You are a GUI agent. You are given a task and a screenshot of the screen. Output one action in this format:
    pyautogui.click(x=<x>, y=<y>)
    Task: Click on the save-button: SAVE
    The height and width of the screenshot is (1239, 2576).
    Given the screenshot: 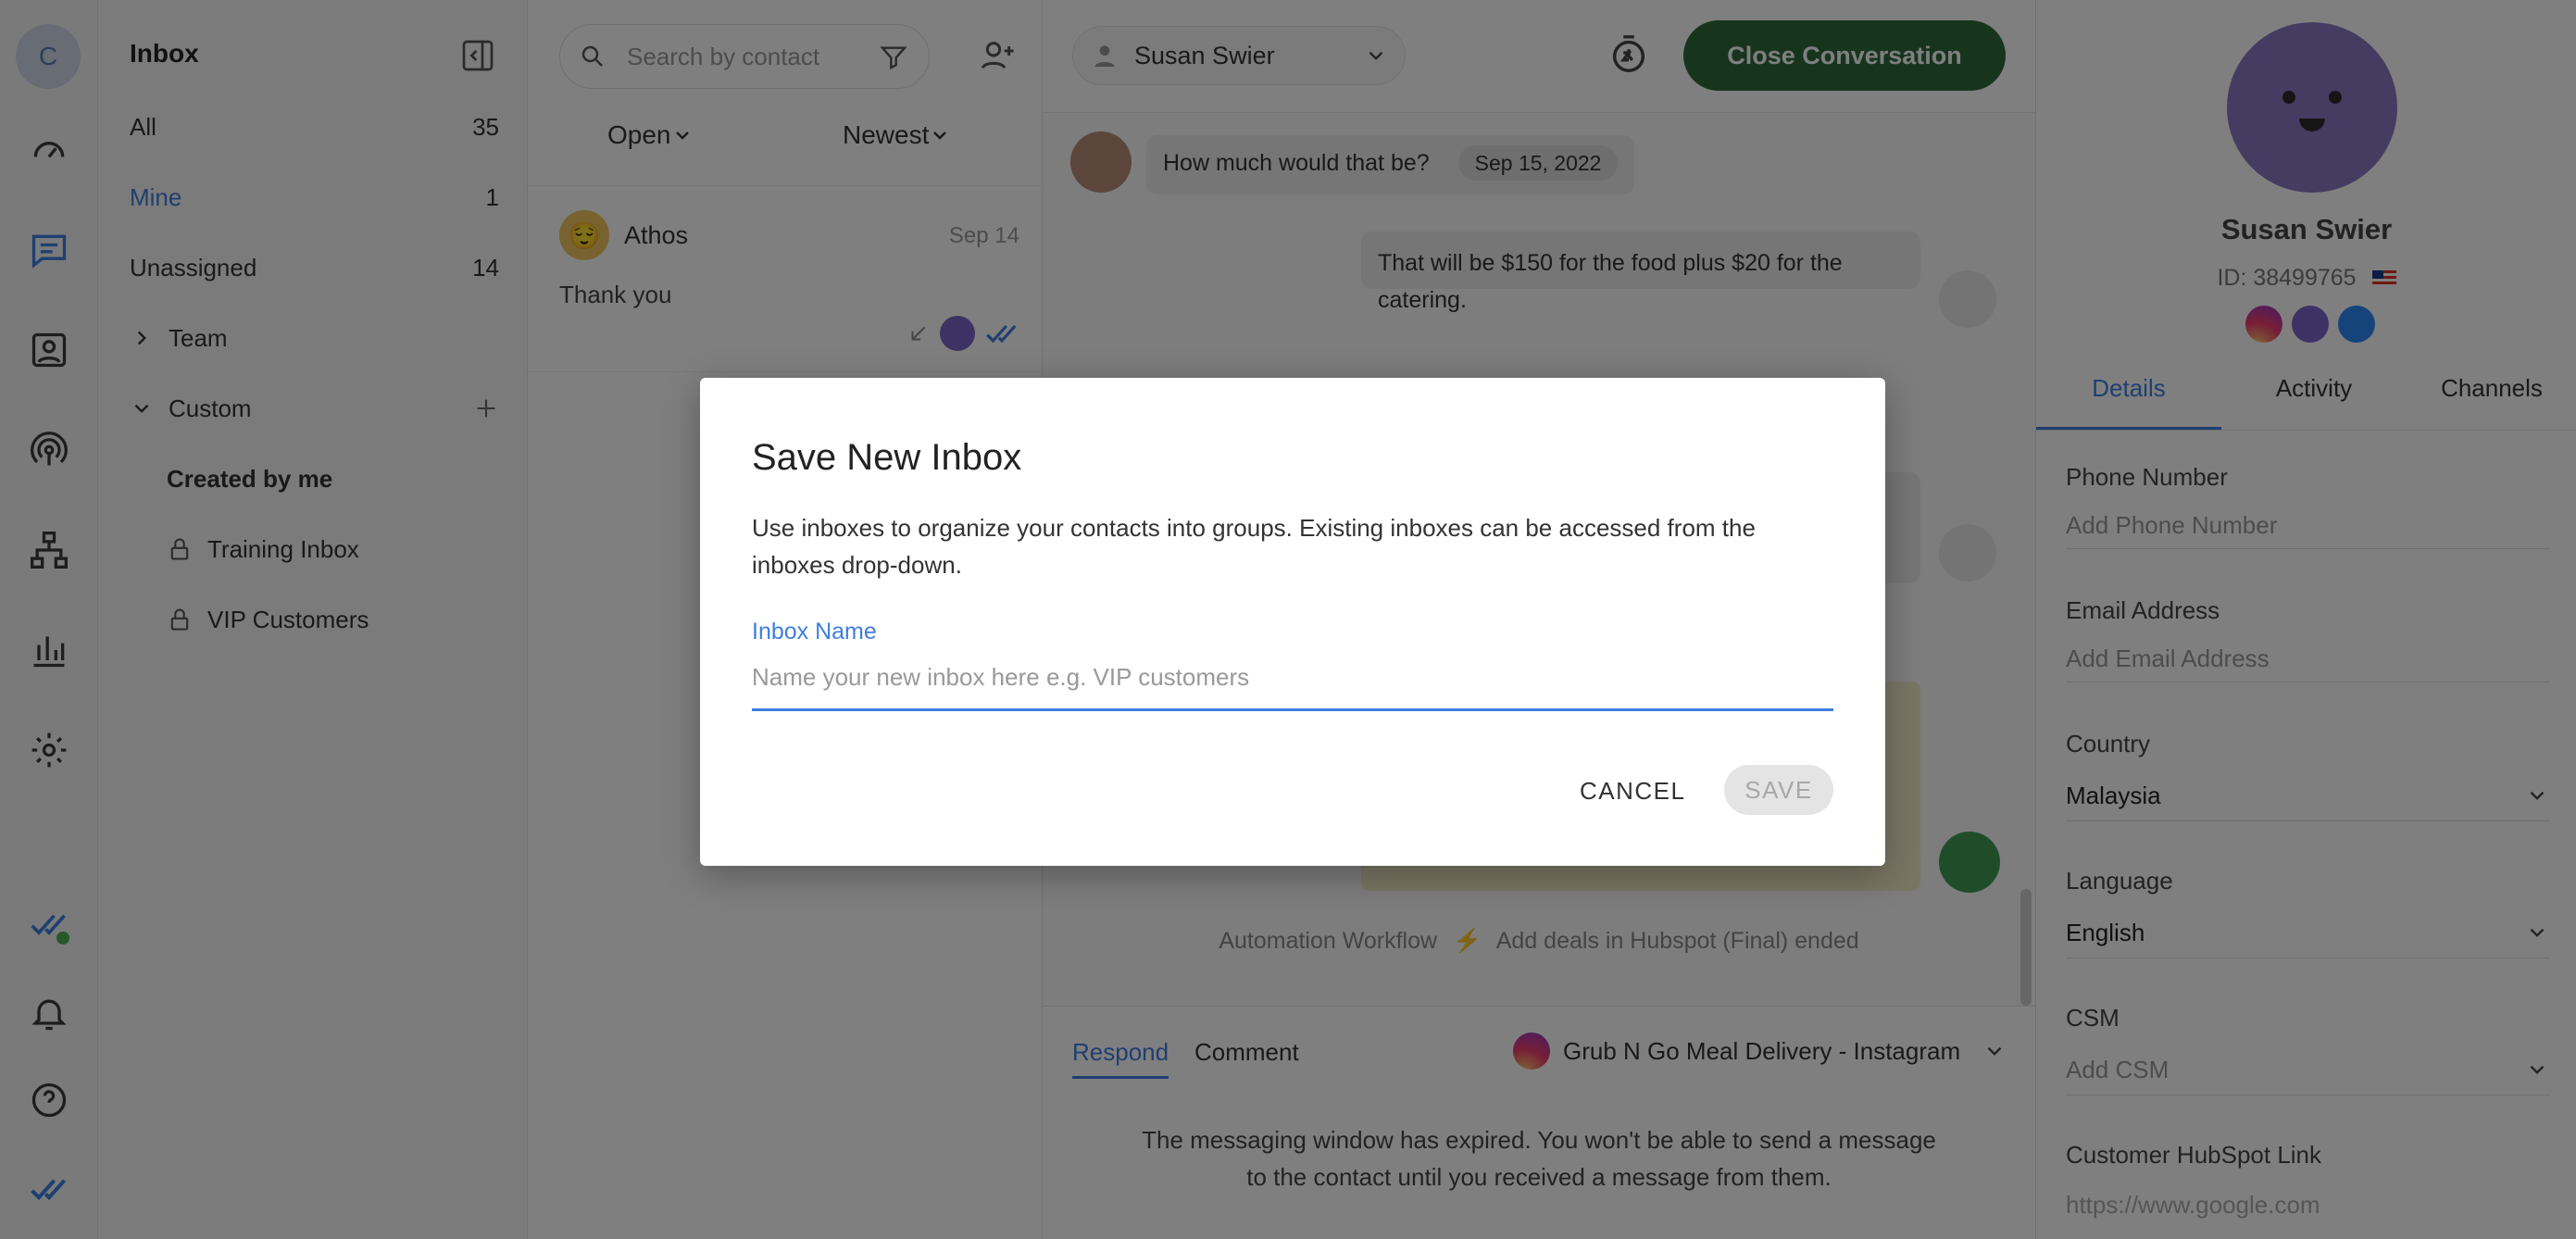 What is the action you would take?
    pyautogui.click(x=1779, y=790)
    